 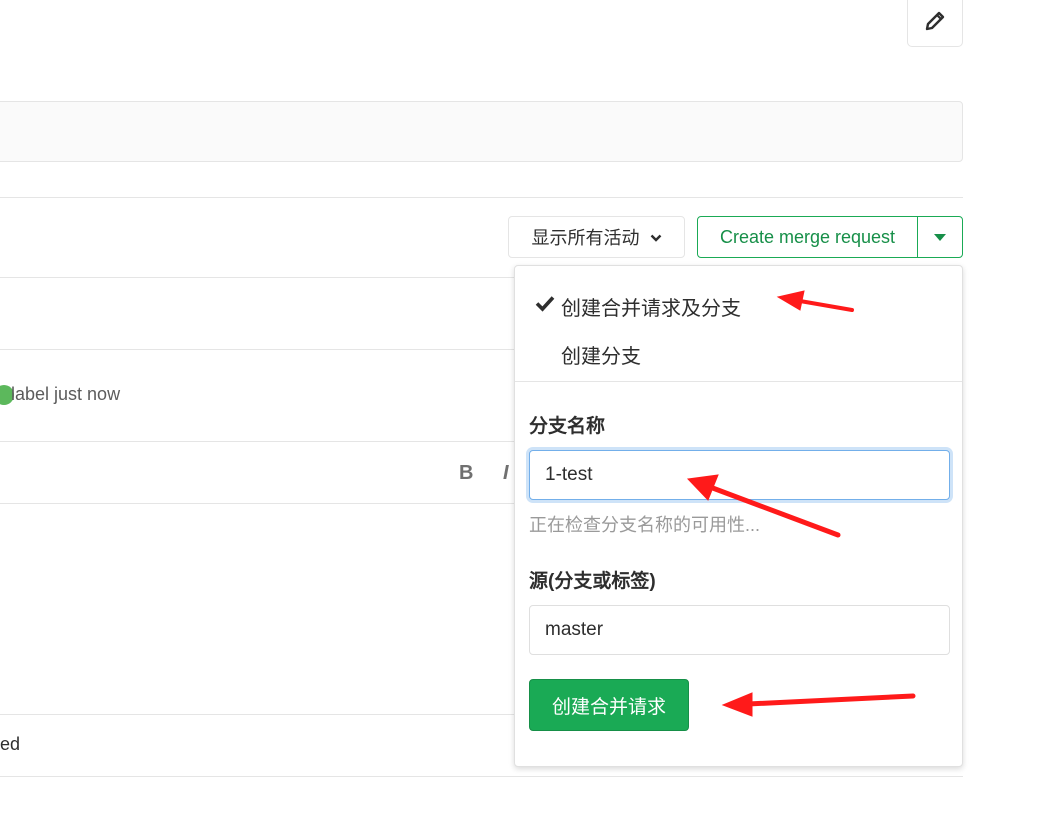 I want to click on description-box, so click(x=481, y=131).